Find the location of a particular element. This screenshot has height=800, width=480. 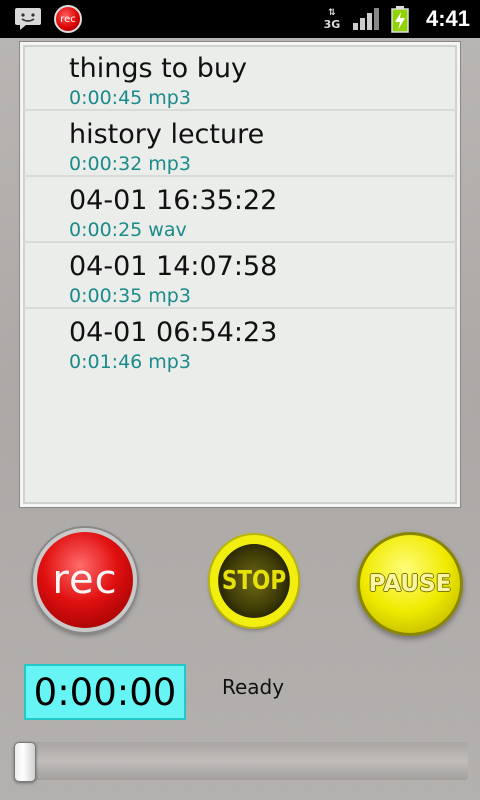

recording-meta: 0:00:32 mp3 is located at coordinates (130, 164).